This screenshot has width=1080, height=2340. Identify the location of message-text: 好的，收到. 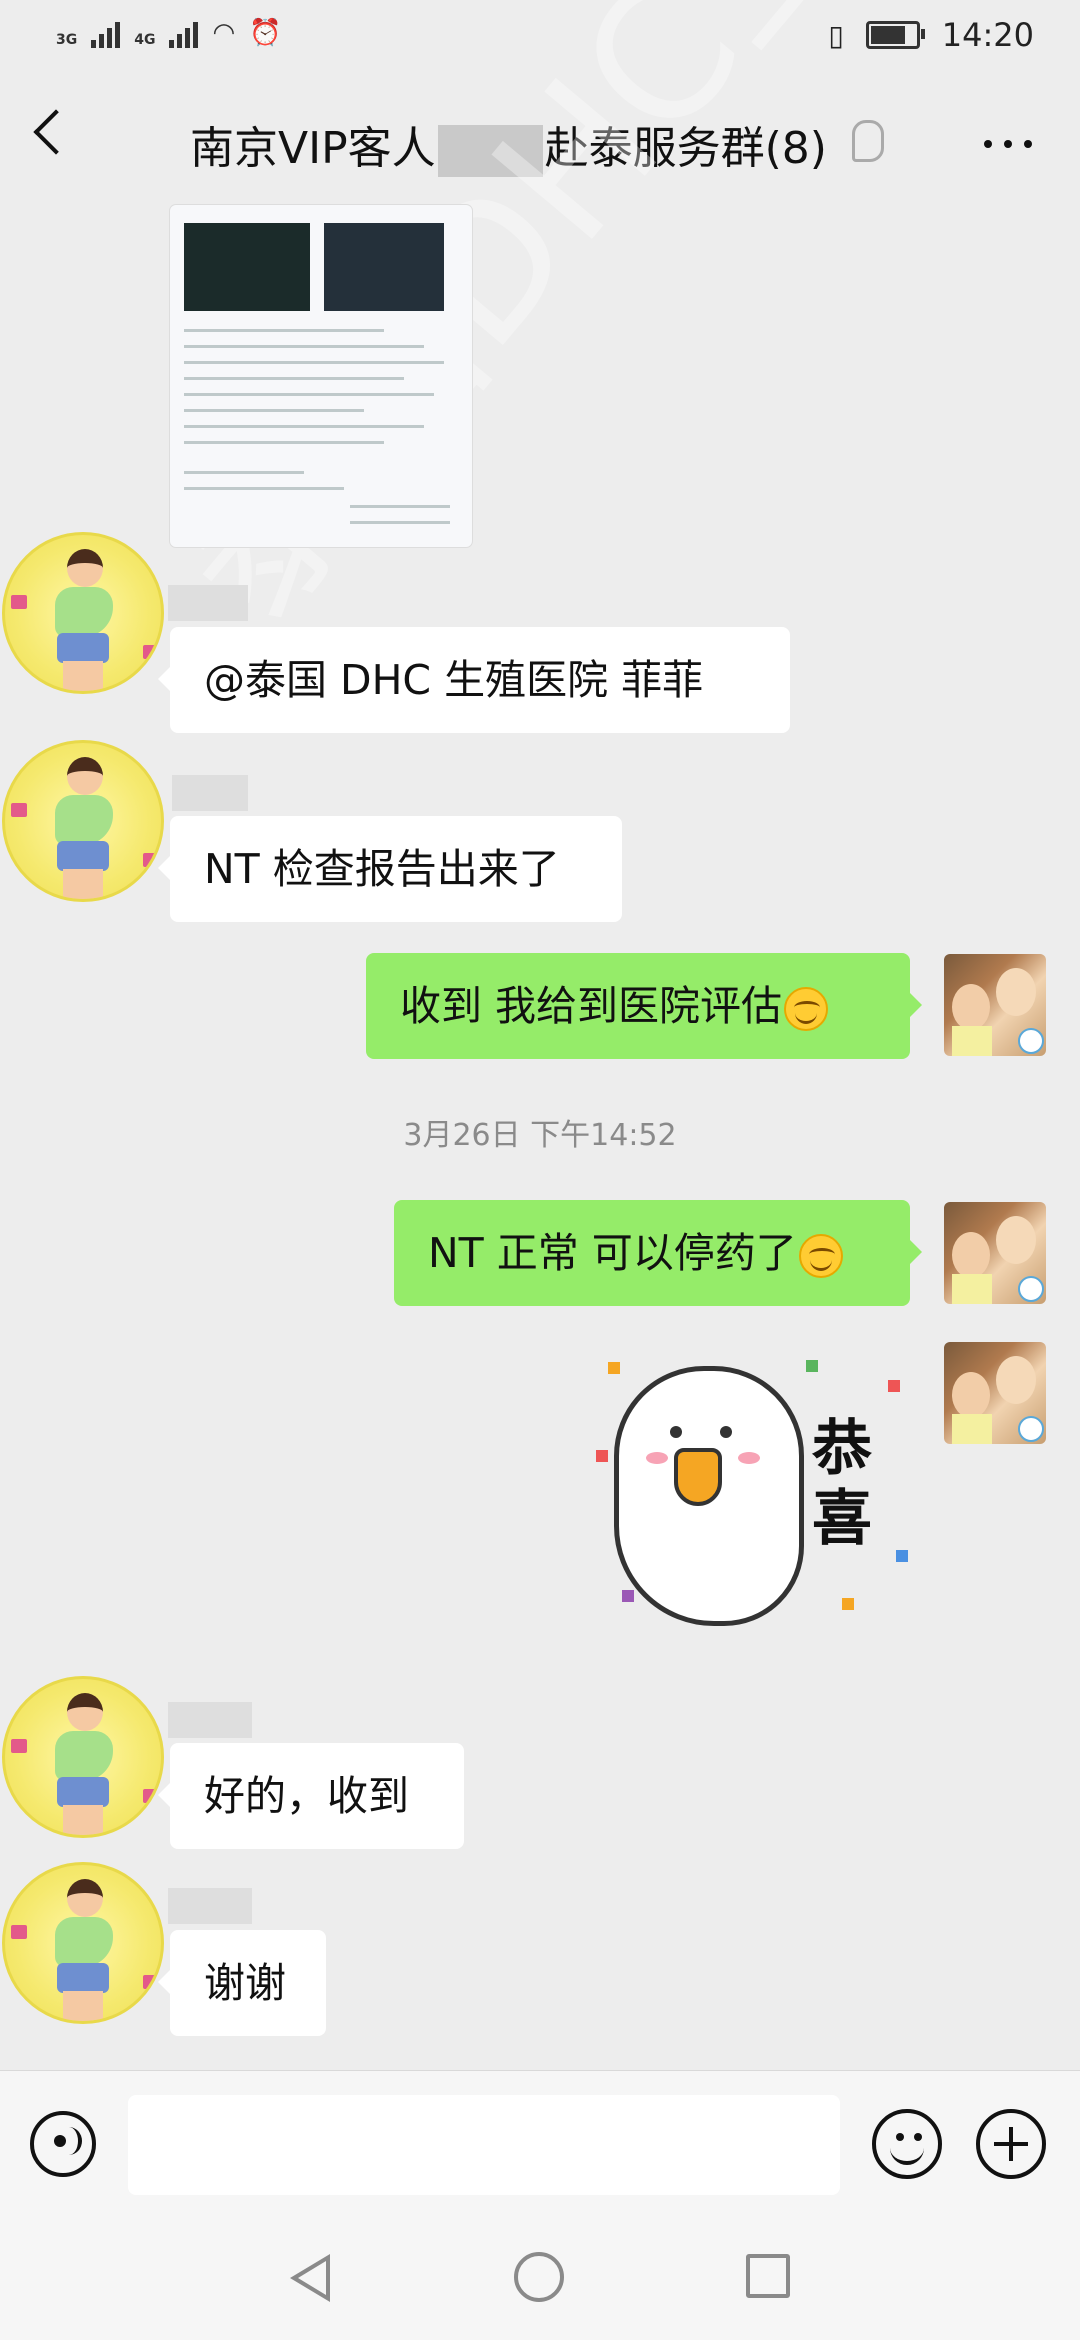
(306, 1796).